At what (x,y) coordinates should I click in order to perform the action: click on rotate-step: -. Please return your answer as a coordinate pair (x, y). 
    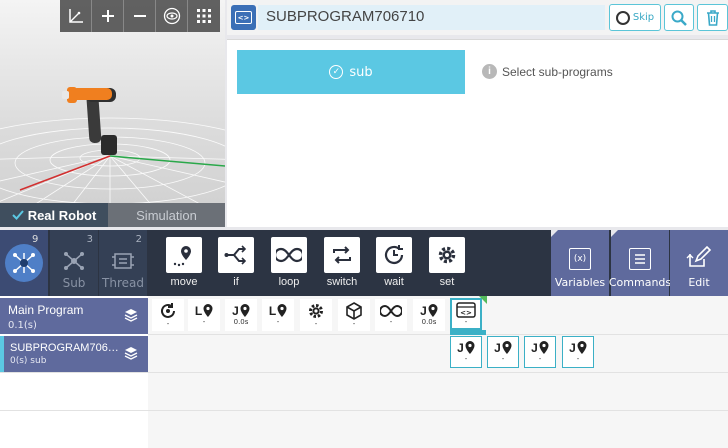
    Looking at the image, I should click on (168, 315).